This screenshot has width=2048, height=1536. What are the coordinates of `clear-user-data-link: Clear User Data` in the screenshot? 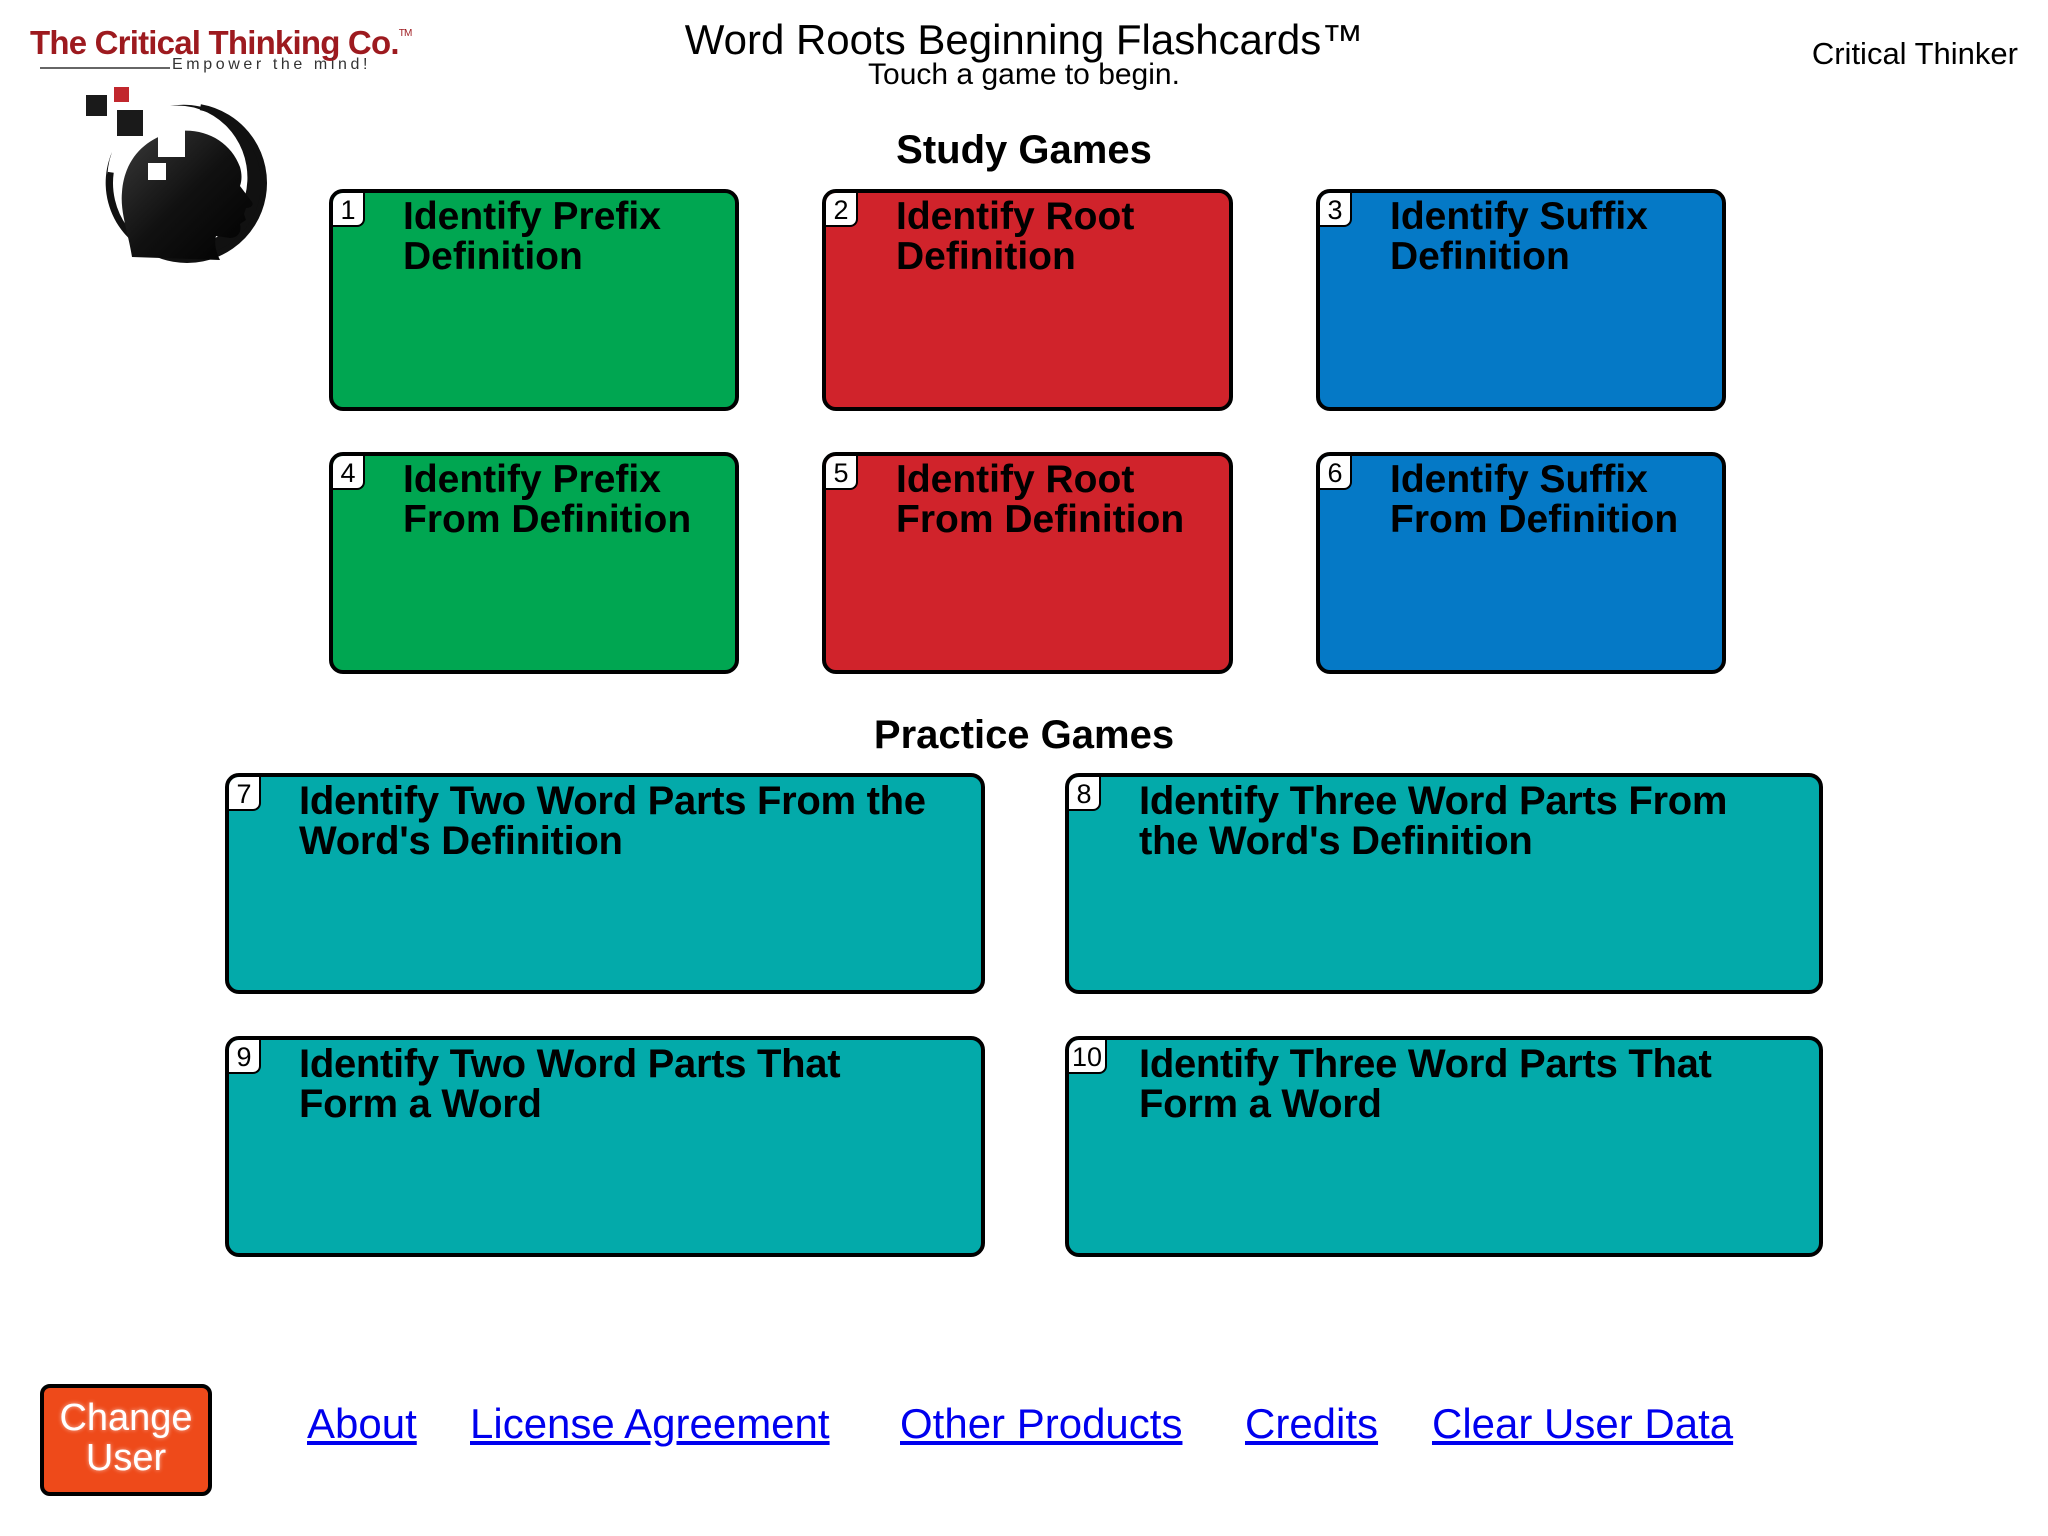 It's located at (1582, 1424).